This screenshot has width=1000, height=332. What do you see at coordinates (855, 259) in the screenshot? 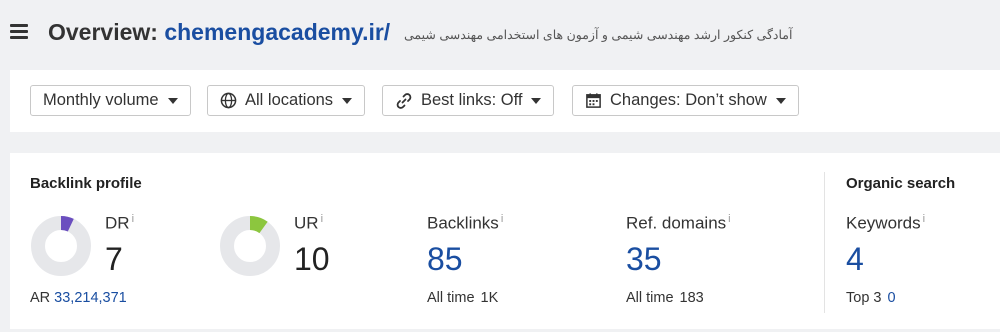
I see `keywords-value: 4` at bounding box center [855, 259].